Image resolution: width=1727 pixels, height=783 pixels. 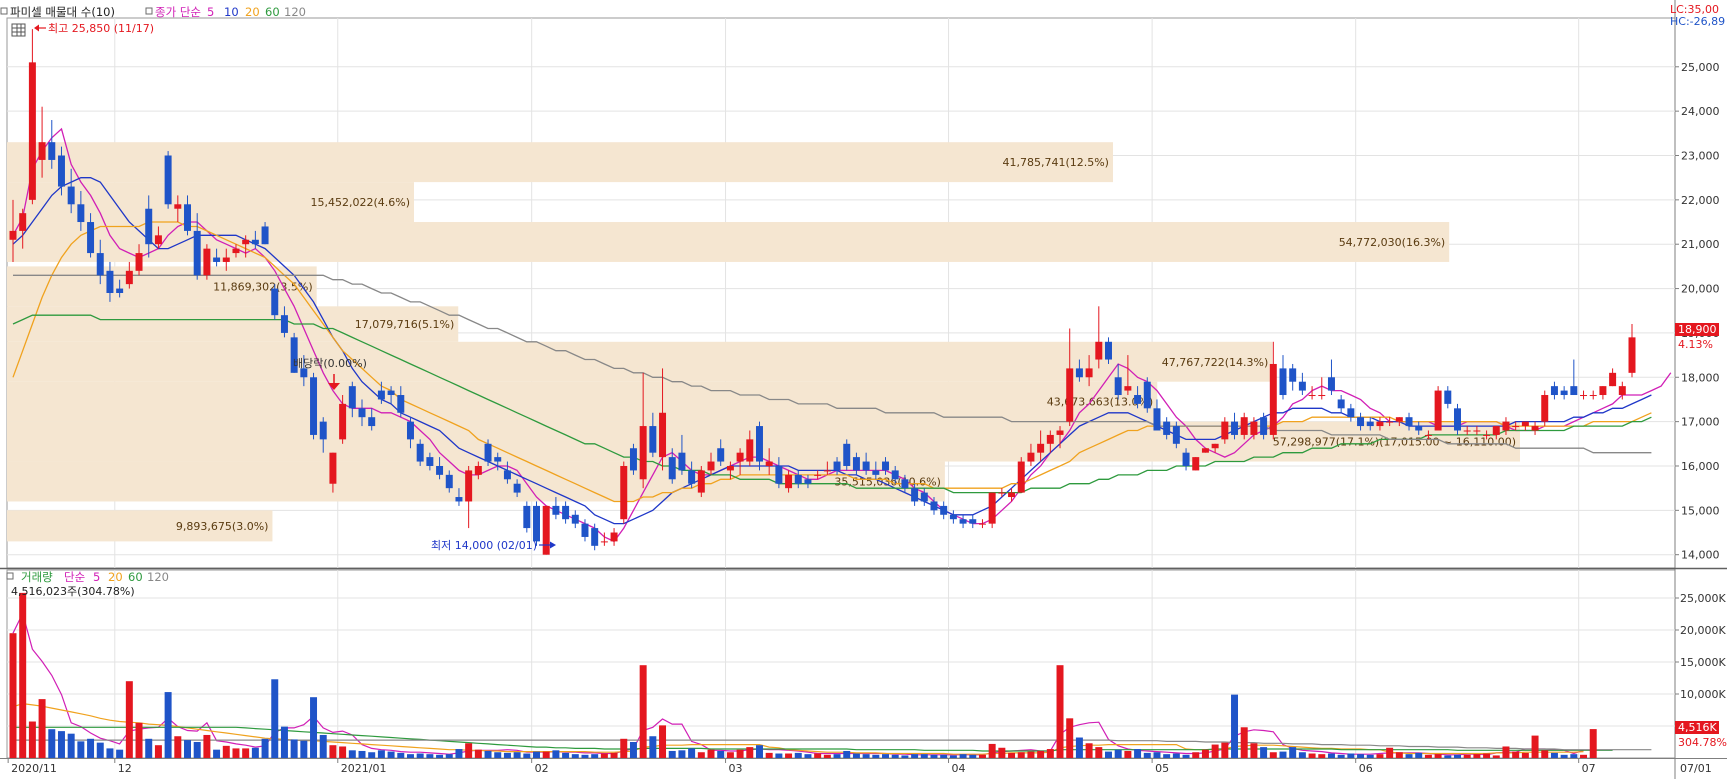 I want to click on ma-period-60: 60, so click(x=272, y=12).